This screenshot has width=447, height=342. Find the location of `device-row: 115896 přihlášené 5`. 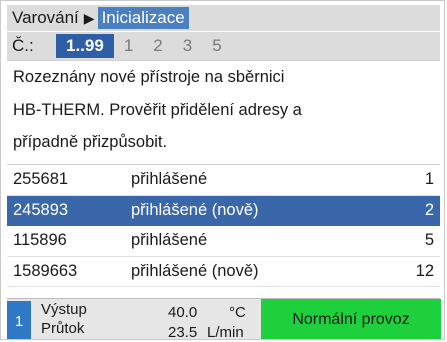

device-row: 115896 přihlášené 5 is located at coordinates (223, 241).